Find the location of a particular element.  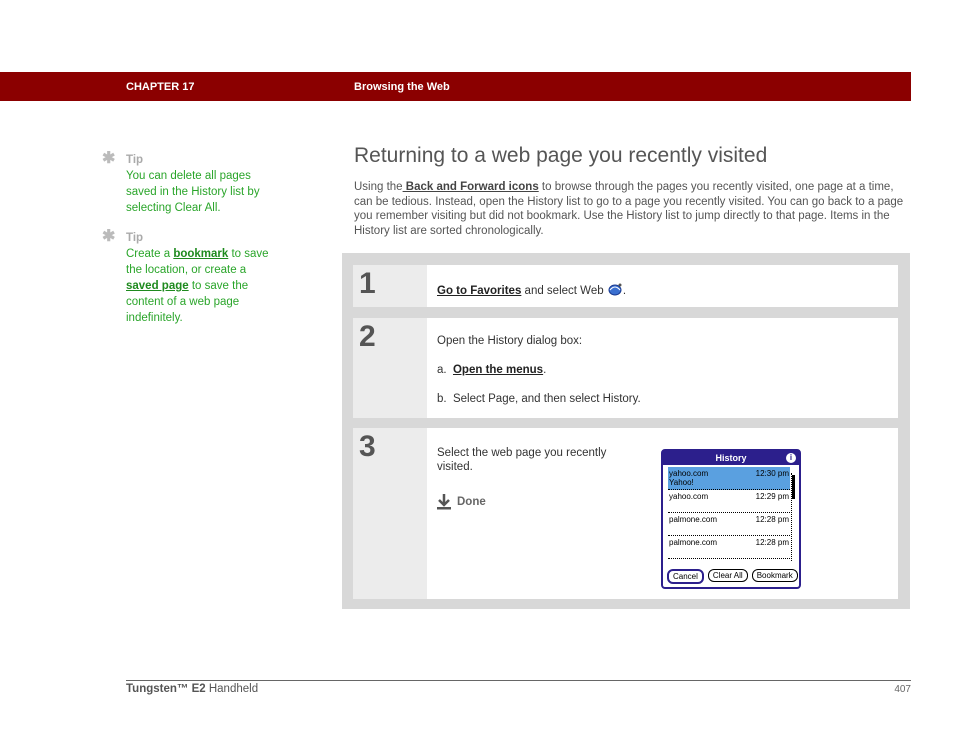

bookmark-link: bookmark is located at coordinates (200, 254).